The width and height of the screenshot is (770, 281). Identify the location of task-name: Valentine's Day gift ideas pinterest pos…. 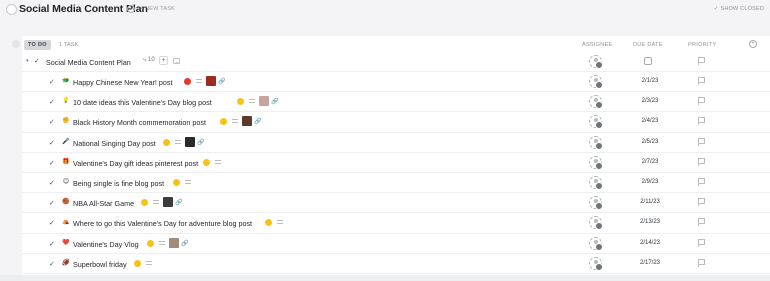
(135, 163).